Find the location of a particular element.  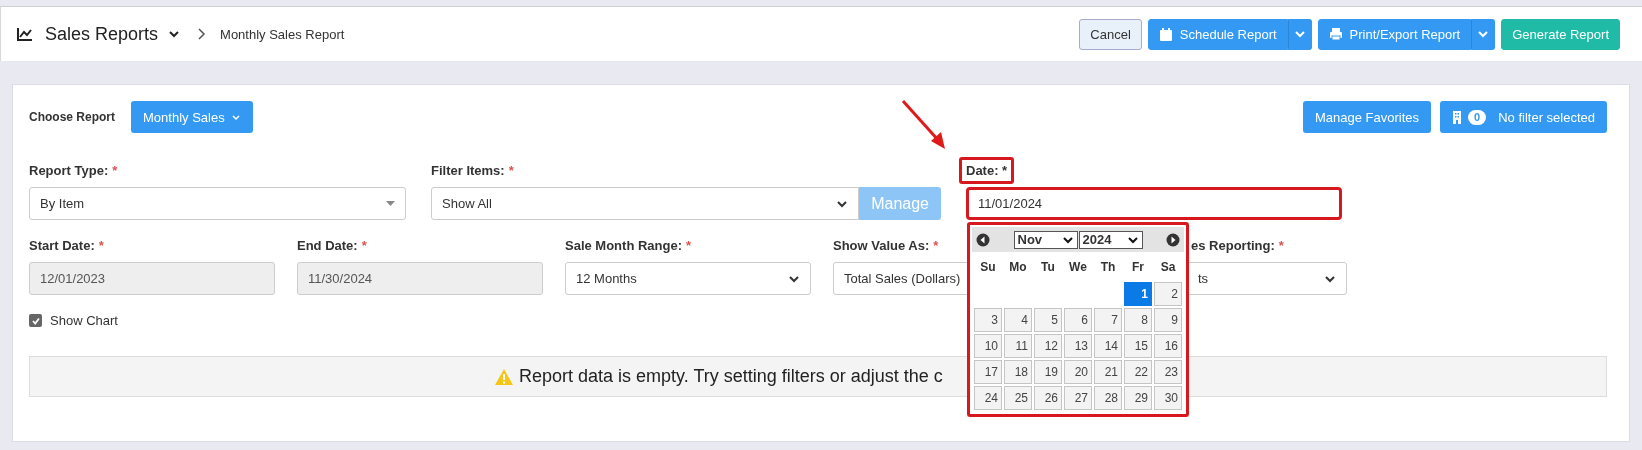

day-cell: 3 is located at coordinates (988, 320).